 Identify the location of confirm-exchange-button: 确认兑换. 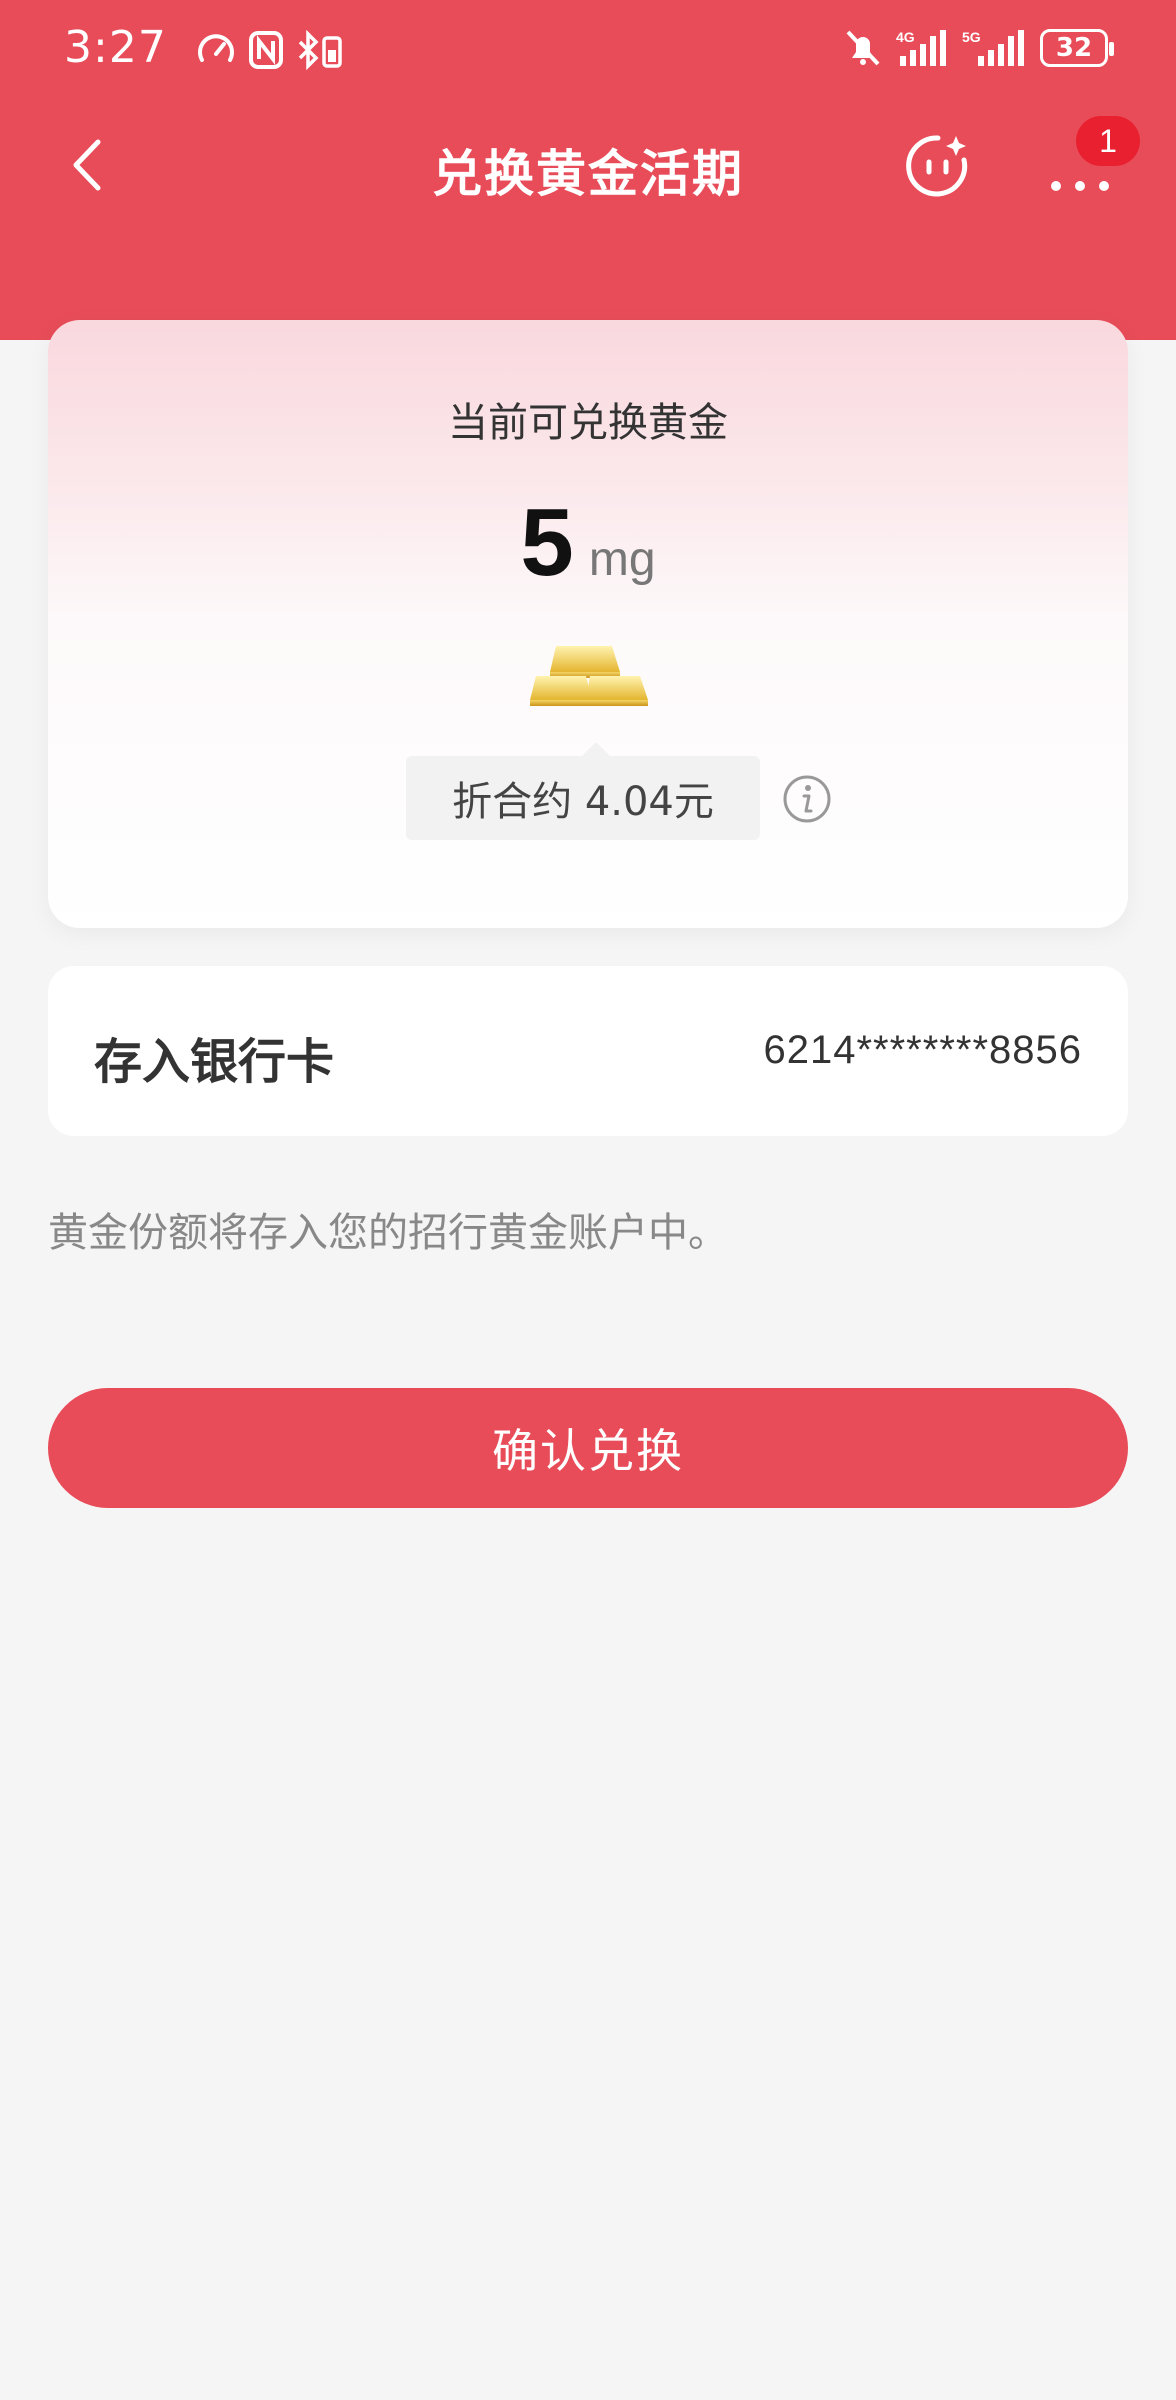
(588, 1448).